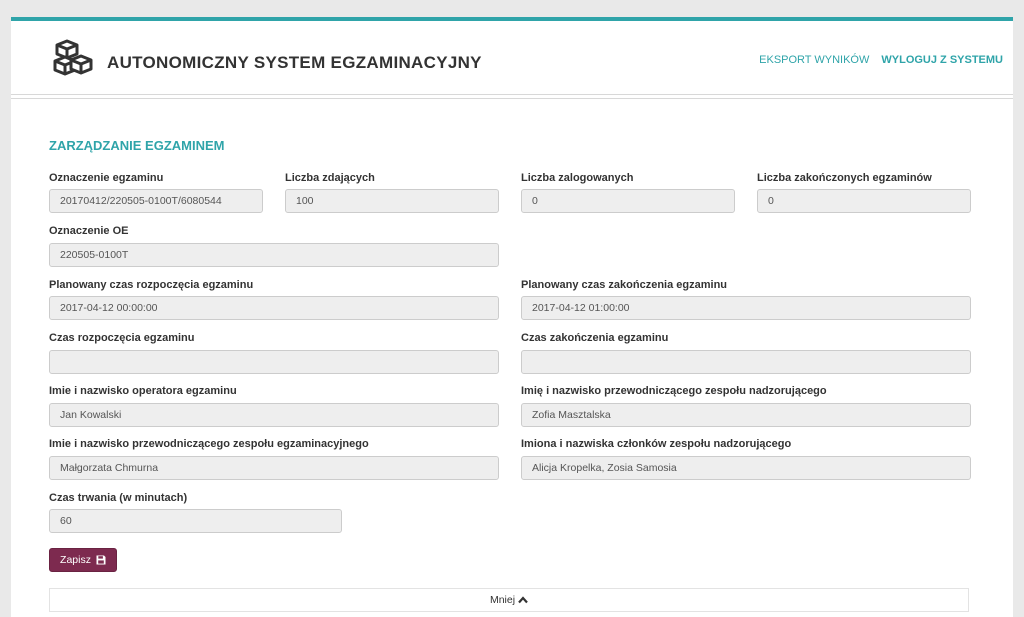  Describe the element at coordinates (502, 600) in the screenshot. I see `show-less-label: Mniej` at that location.